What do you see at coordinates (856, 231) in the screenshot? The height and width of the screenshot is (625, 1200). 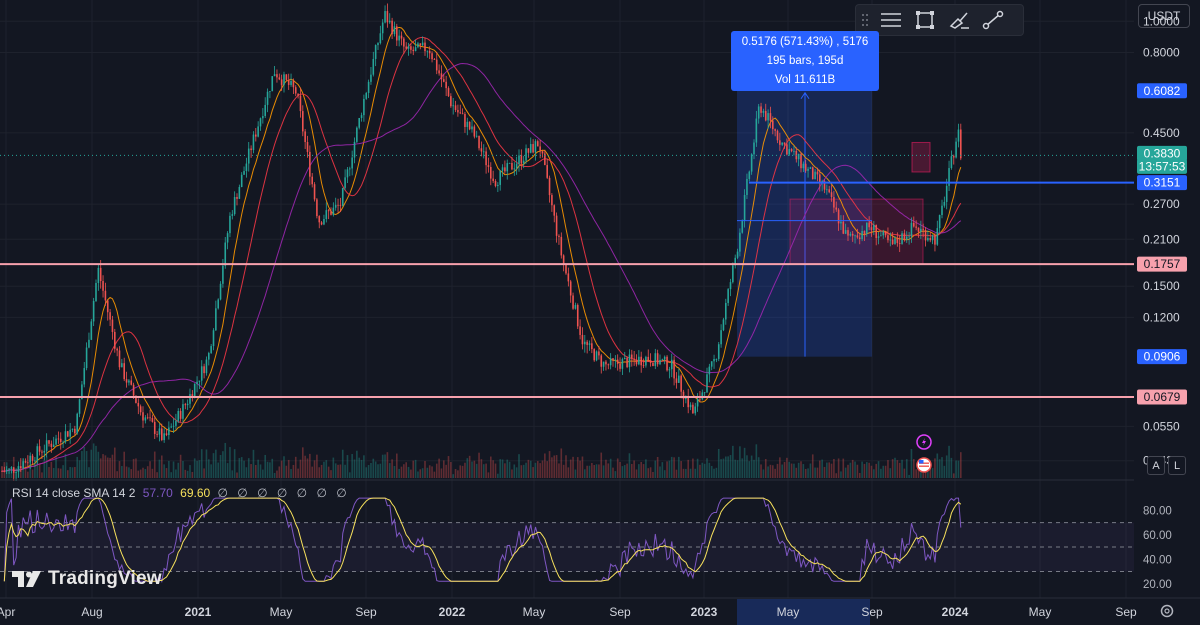 I see `rectangle-drawing` at bounding box center [856, 231].